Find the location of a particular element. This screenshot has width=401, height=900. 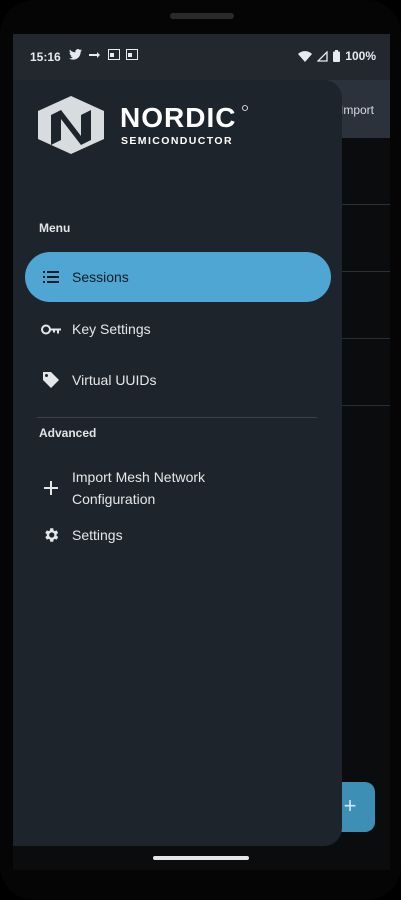

wifi-icon is located at coordinates (305, 56).